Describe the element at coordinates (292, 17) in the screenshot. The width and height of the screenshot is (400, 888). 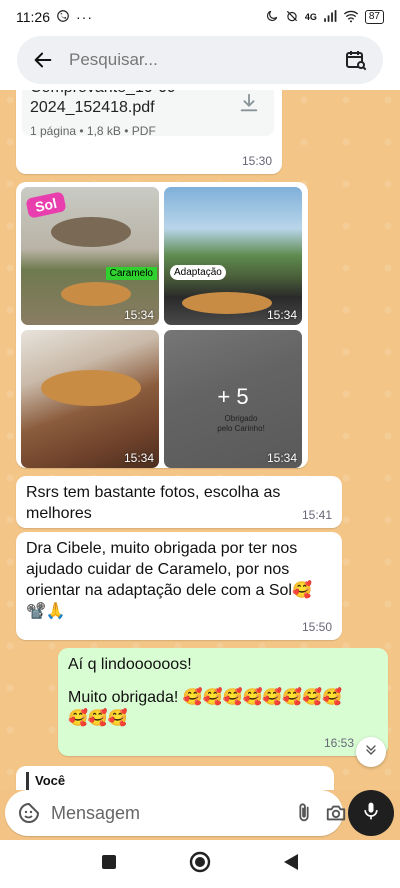
I see `alarm-off-icon` at that location.